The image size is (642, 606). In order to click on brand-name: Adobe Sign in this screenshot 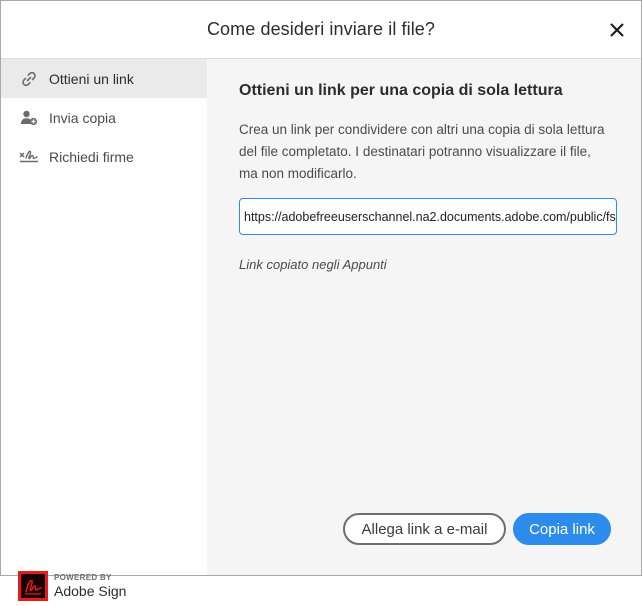, I will do `click(90, 590)`.